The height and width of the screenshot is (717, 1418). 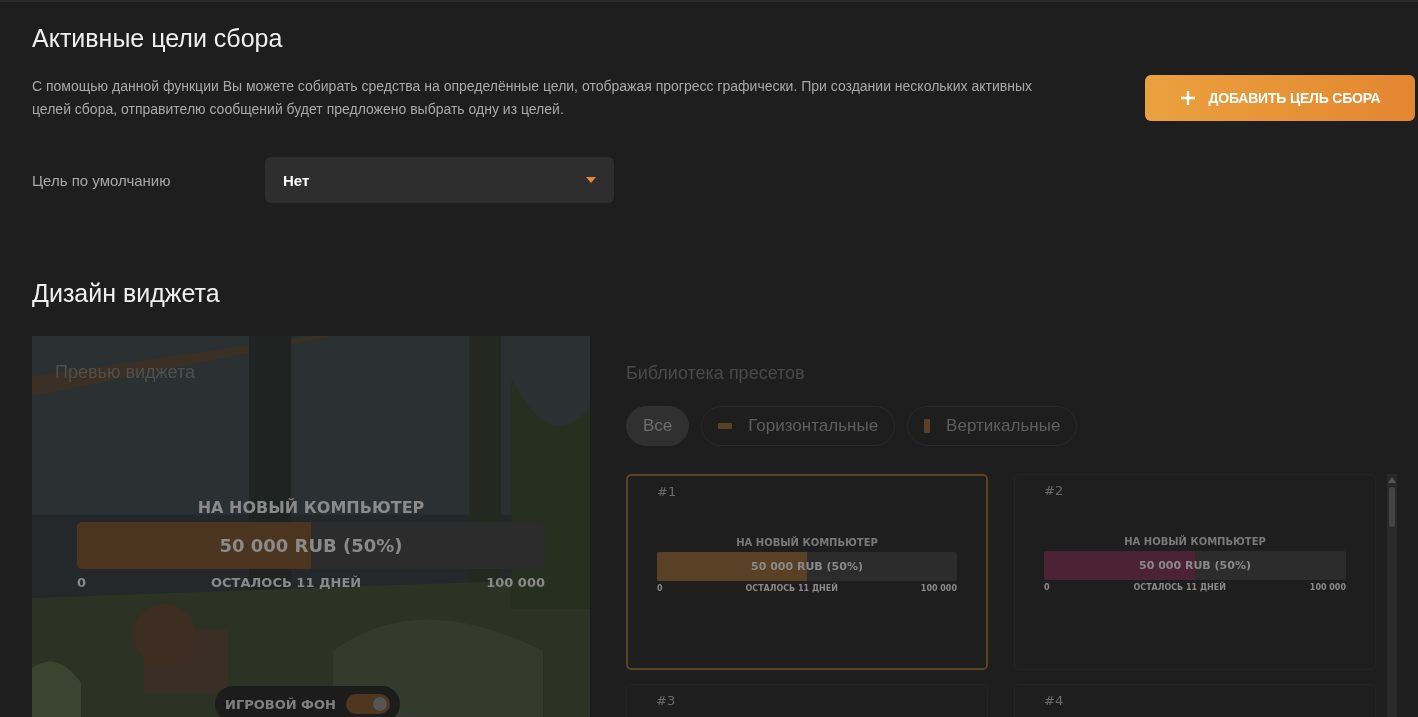 I want to click on preset-card: #3, so click(x=807, y=700).